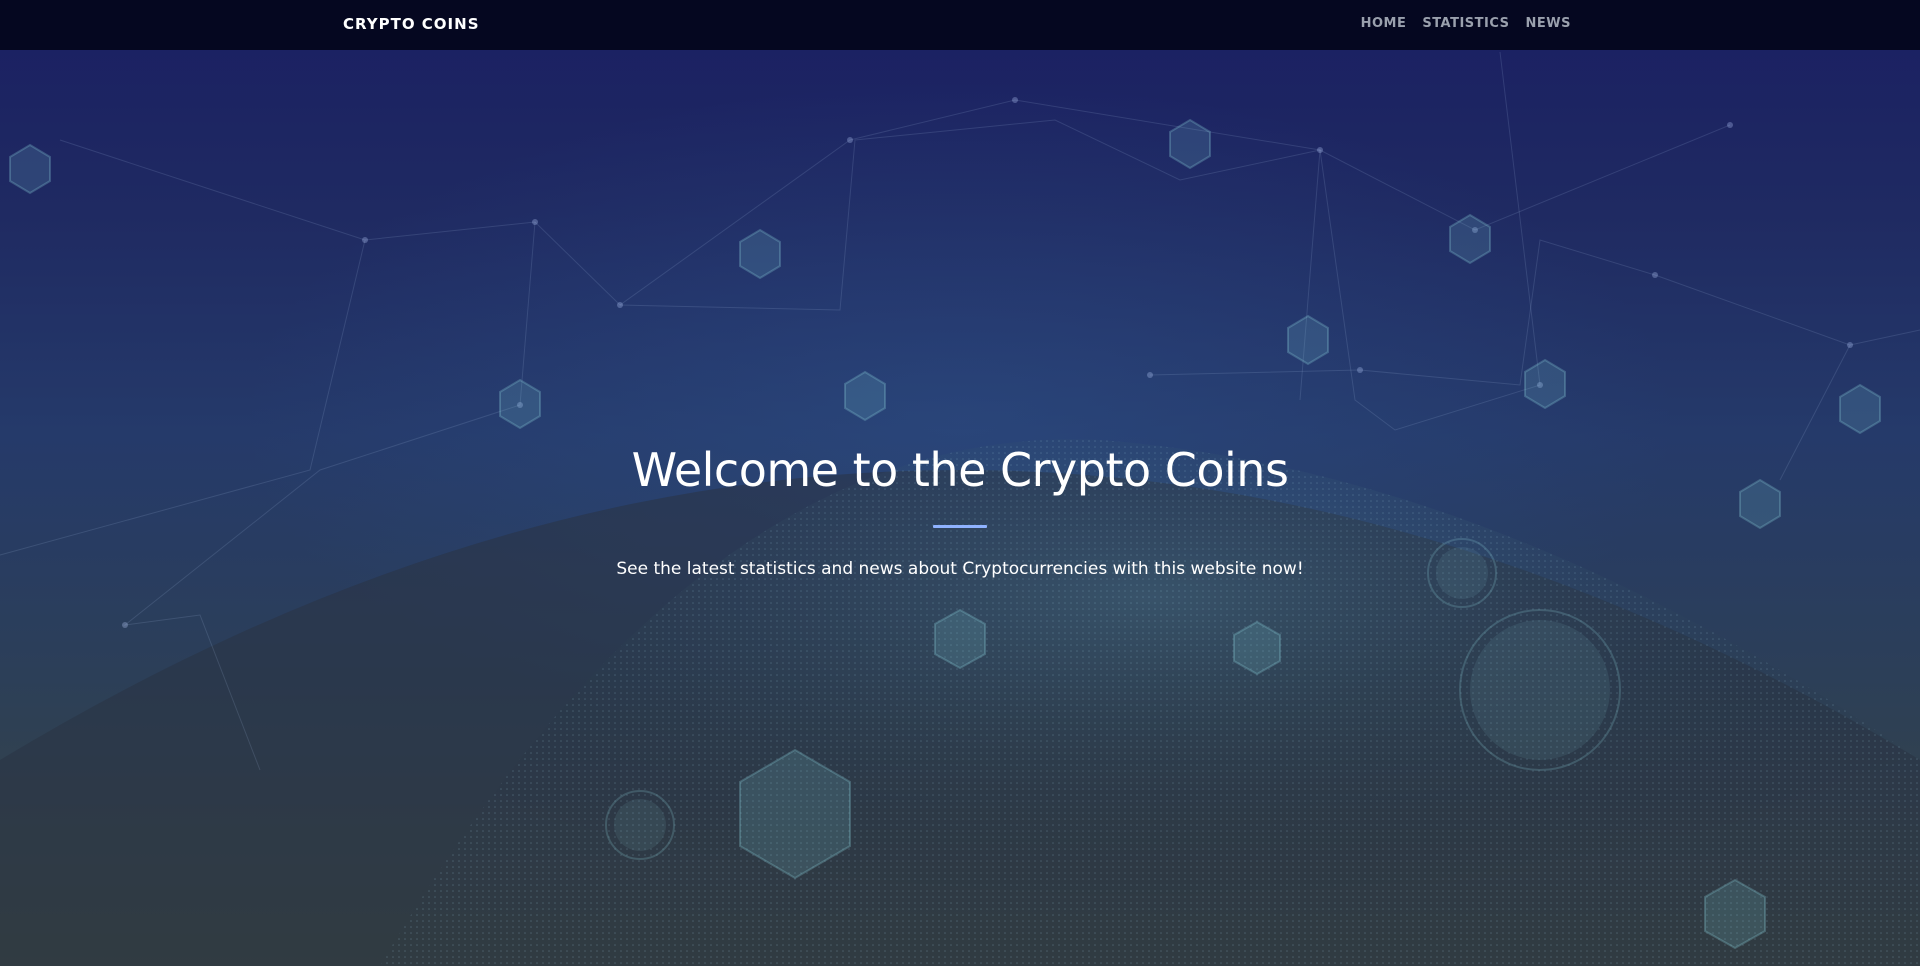 The image size is (1920, 966). What do you see at coordinates (411, 24) in the screenshot?
I see `brand-logo-link: CRYPTO COINS` at bounding box center [411, 24].